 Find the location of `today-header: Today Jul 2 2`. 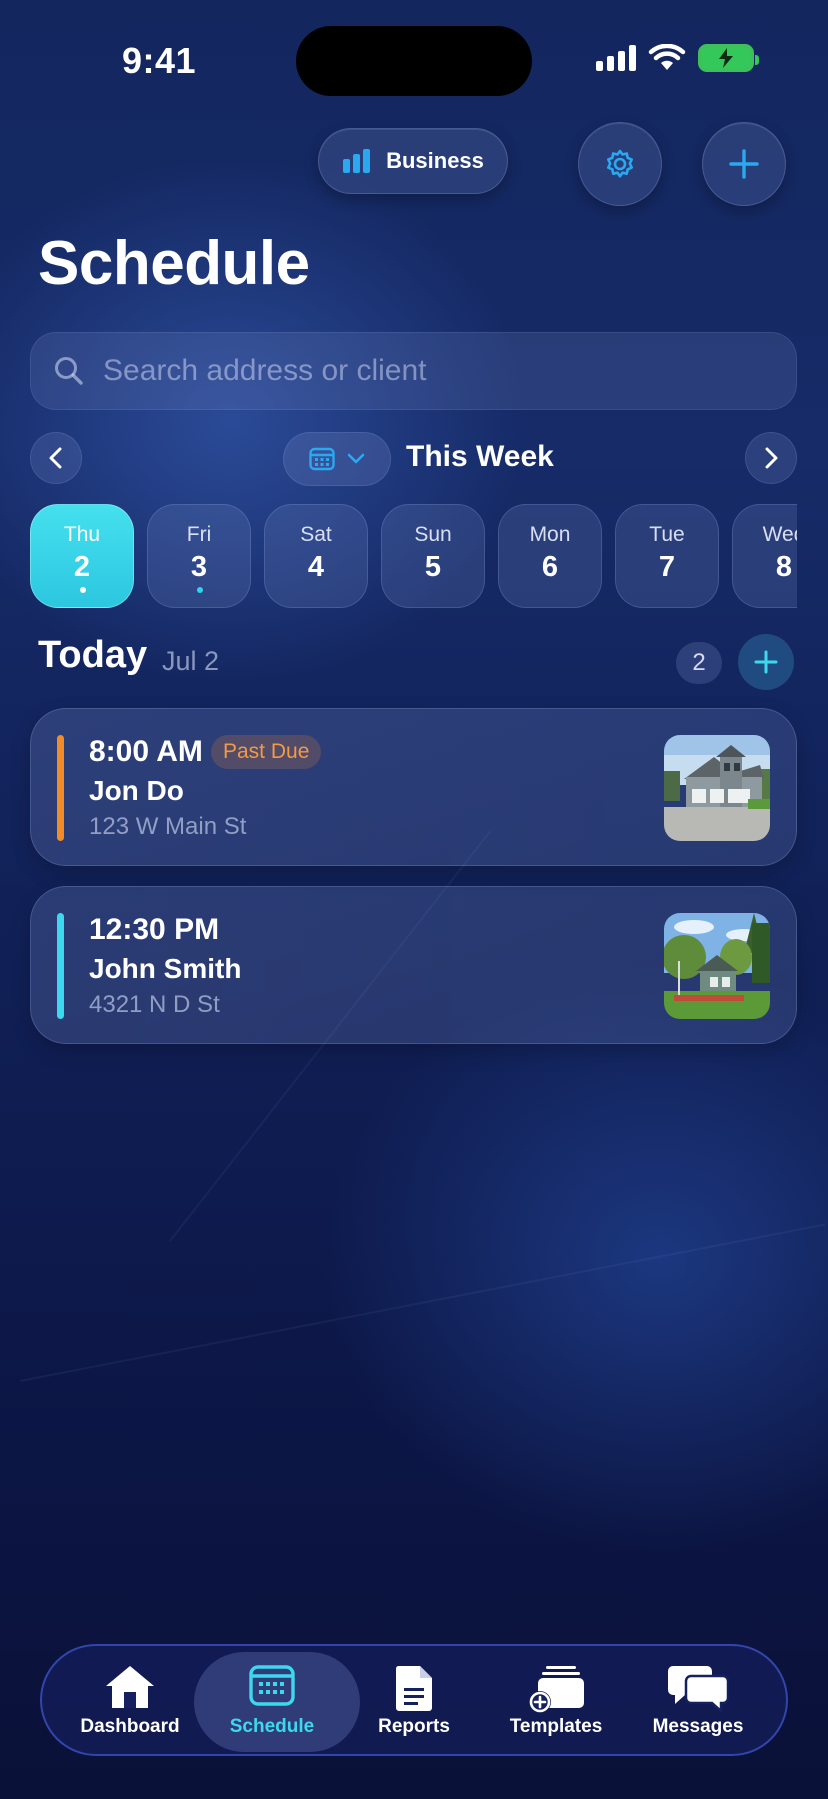

today-header: Today Jul 2 2 is located at coordinates (418, 661).